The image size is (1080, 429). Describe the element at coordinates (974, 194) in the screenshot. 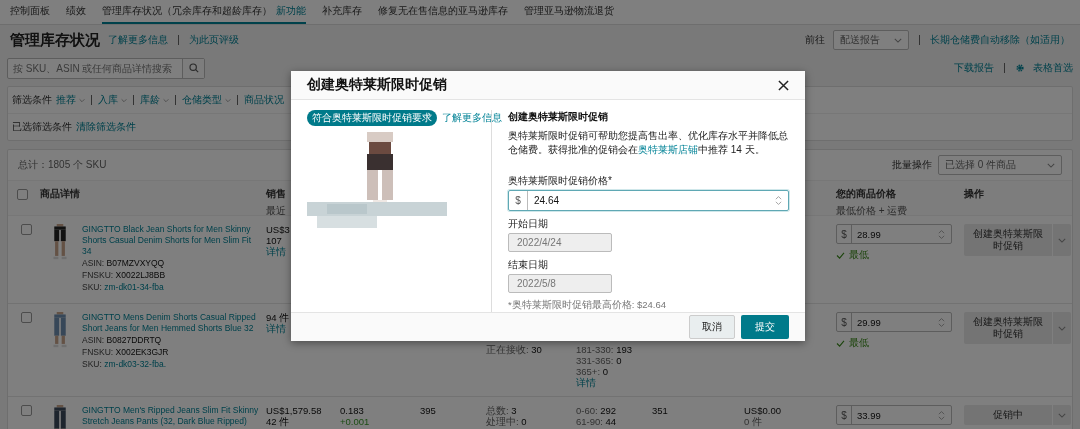

I see `column-header: 操作` at that location.